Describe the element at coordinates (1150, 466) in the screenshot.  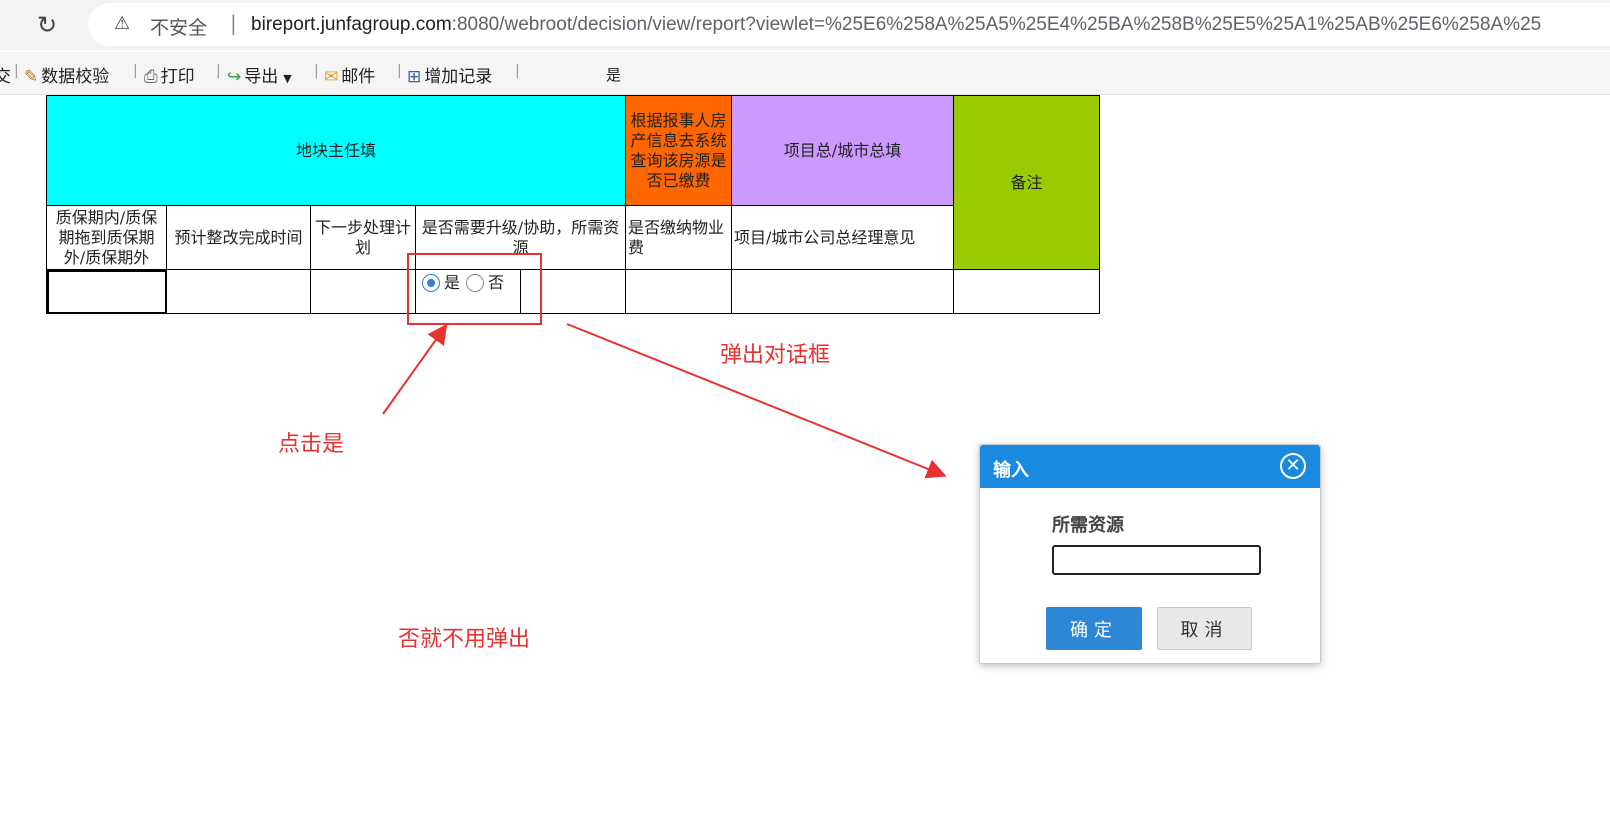
I see `dialog-header: 输入 ✕` at that location.